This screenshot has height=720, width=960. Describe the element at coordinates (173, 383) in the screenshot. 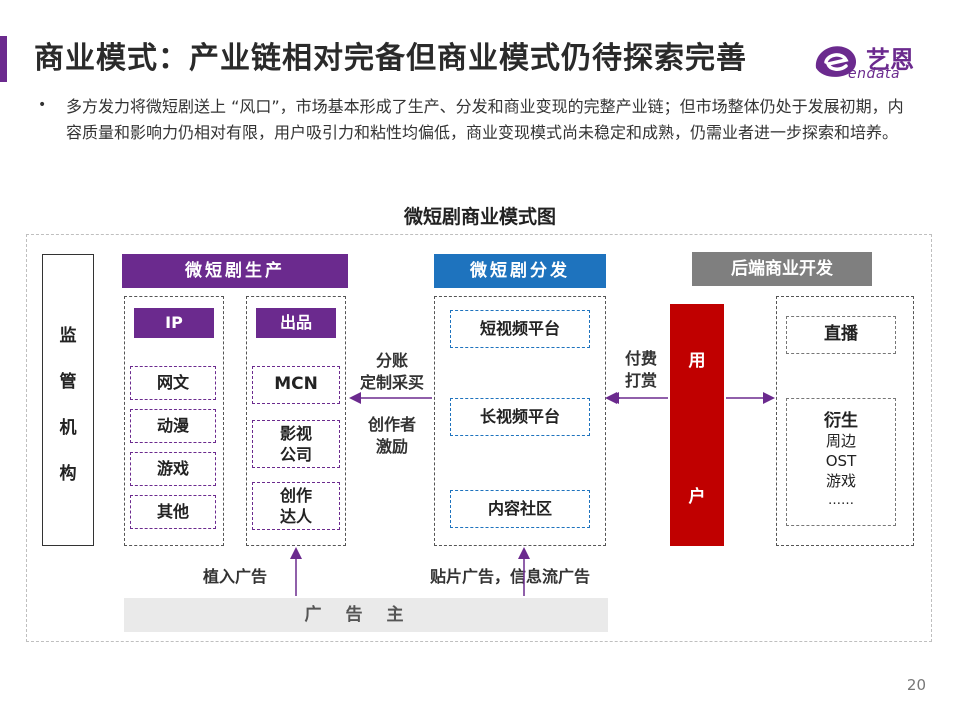

I see `ip-item-webnovel: 网文` at that location.